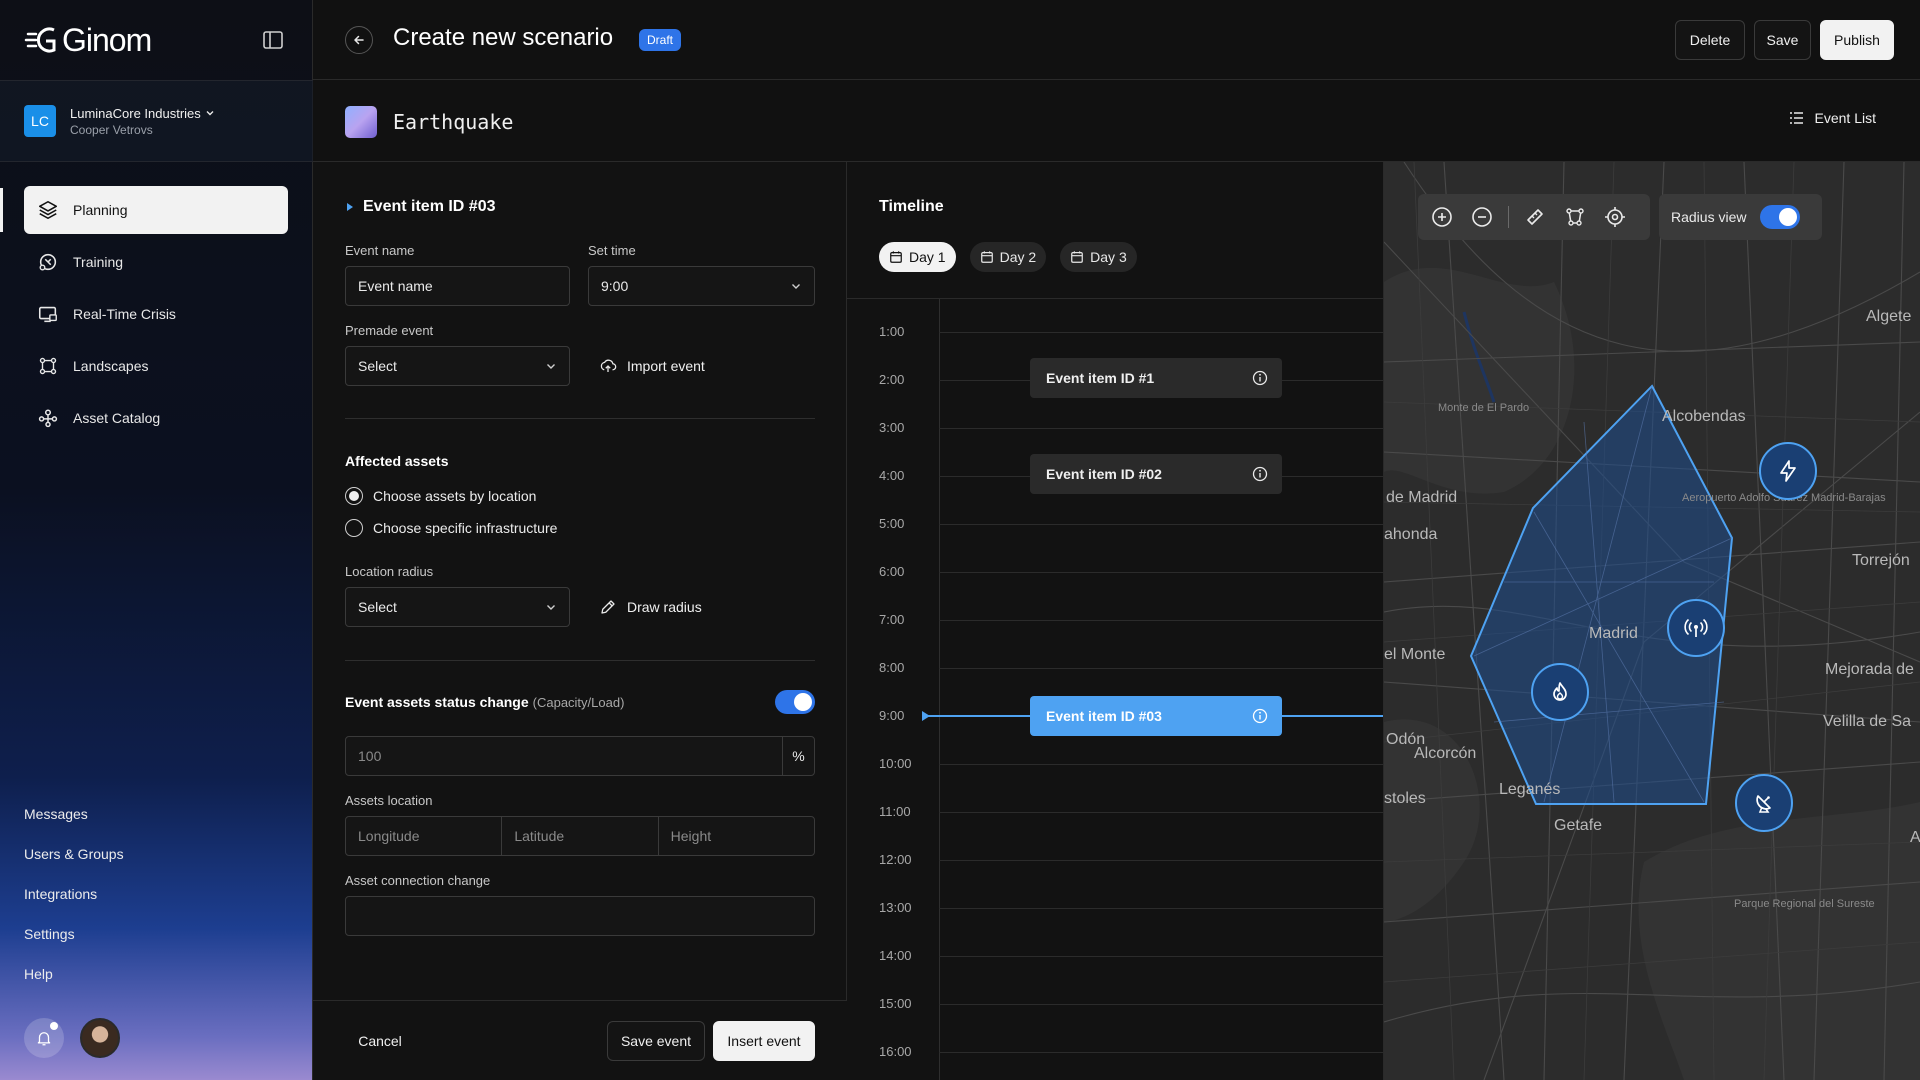 This screenshot has height=1080, width=1920. I want to click on arrow-left-icon, so click(359, 40).